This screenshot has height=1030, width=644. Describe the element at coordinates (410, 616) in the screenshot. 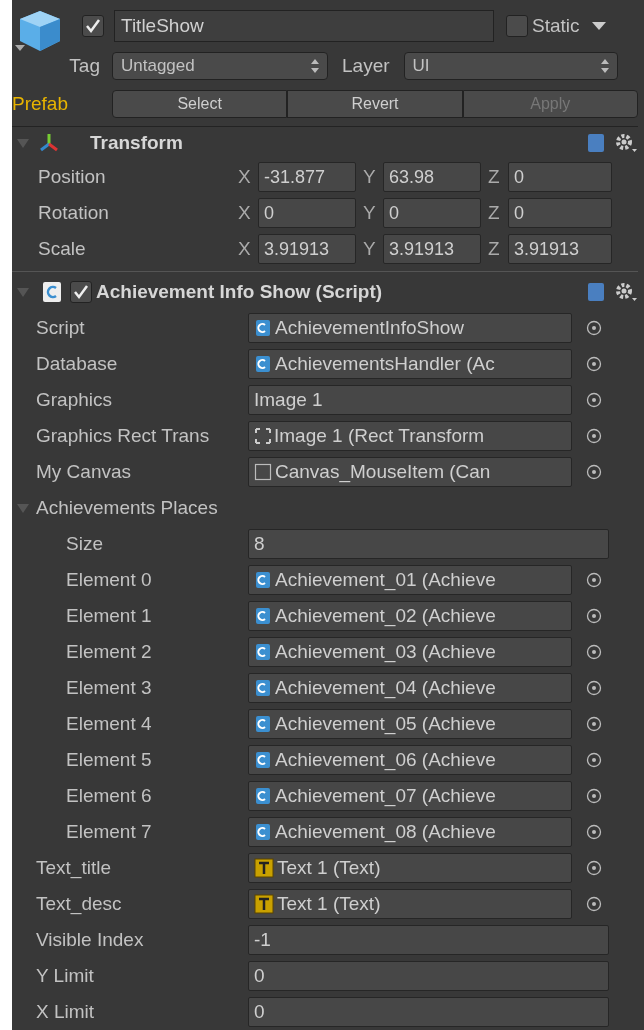

I see `object-field: Achievement_02 (Achieve` at that location.